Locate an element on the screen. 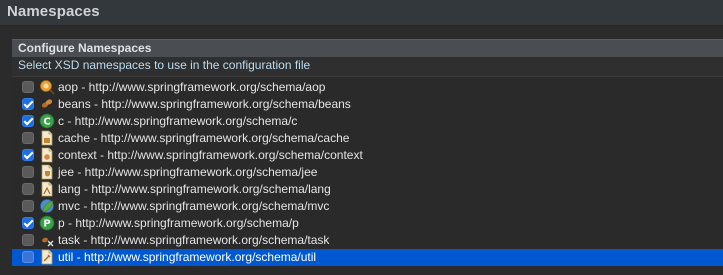  page-header: Namespaces is located at coordinates (361, 13).